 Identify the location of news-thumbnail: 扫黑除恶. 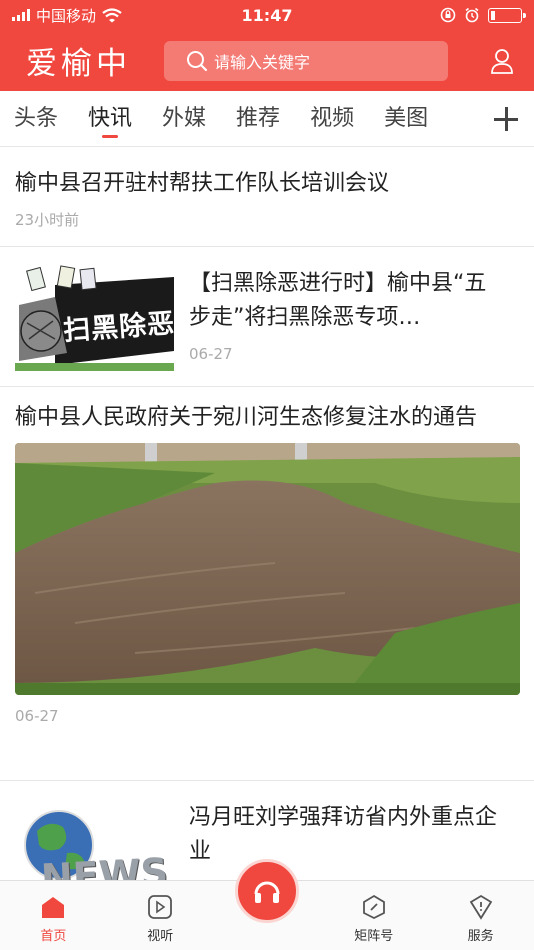
(94, 318).